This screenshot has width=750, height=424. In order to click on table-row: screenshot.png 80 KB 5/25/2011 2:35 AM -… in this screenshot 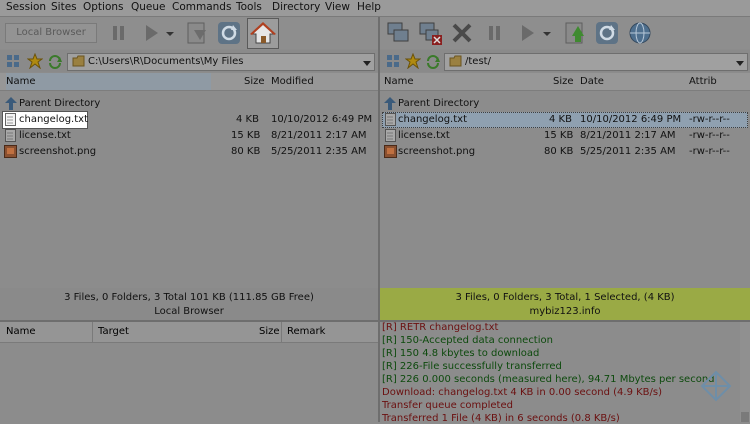, I will do `click(565, 152)`.